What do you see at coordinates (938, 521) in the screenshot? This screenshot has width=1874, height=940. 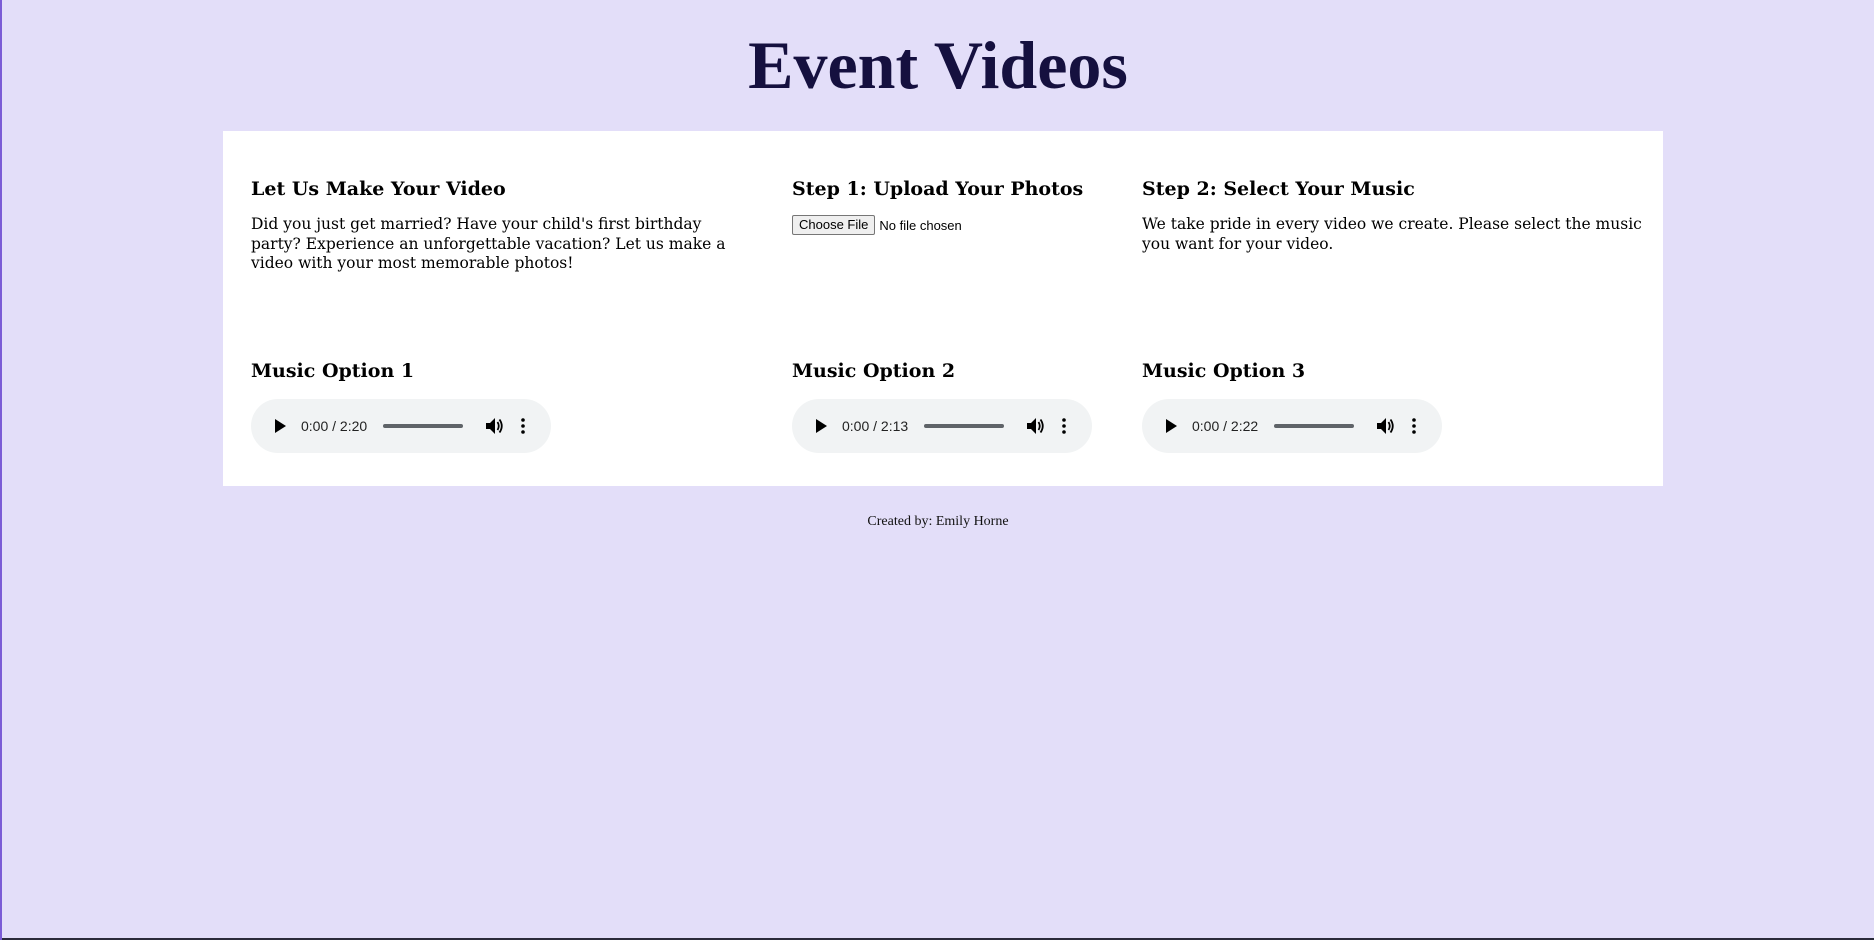 I see `footer-credit: Created by: Emily Horne` at bounding box center [938, 521].